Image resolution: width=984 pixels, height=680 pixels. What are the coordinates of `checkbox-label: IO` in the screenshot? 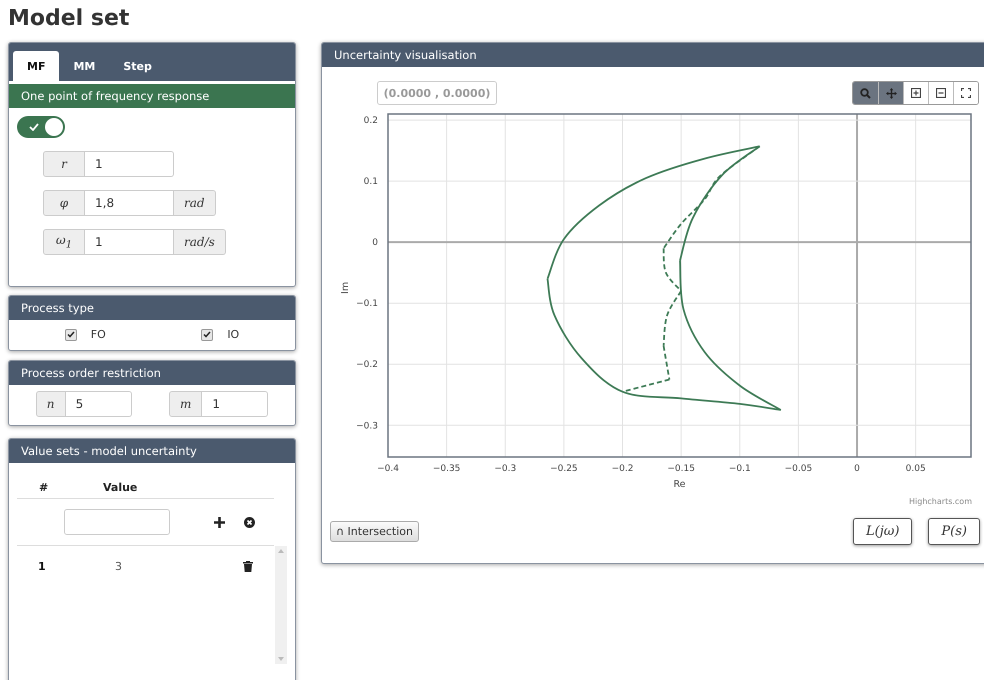 It's located at (233, 334).